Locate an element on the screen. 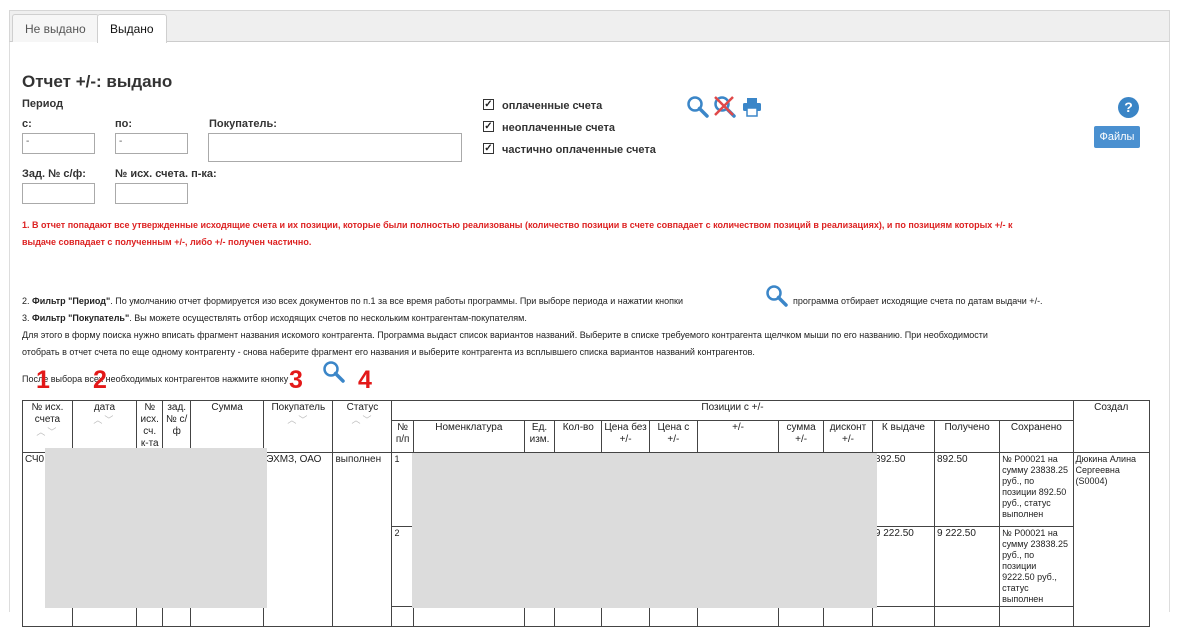 The width and height of the screenshot is (1180, 627). marker-1: 1 is located at coordinates (43, 380).